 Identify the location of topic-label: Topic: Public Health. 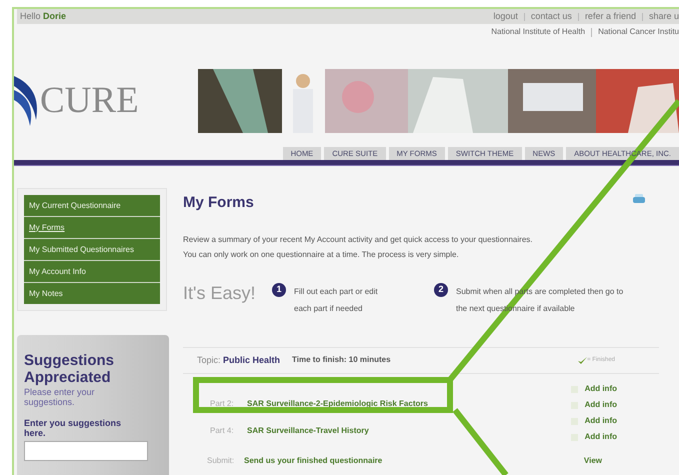
(238, 360).